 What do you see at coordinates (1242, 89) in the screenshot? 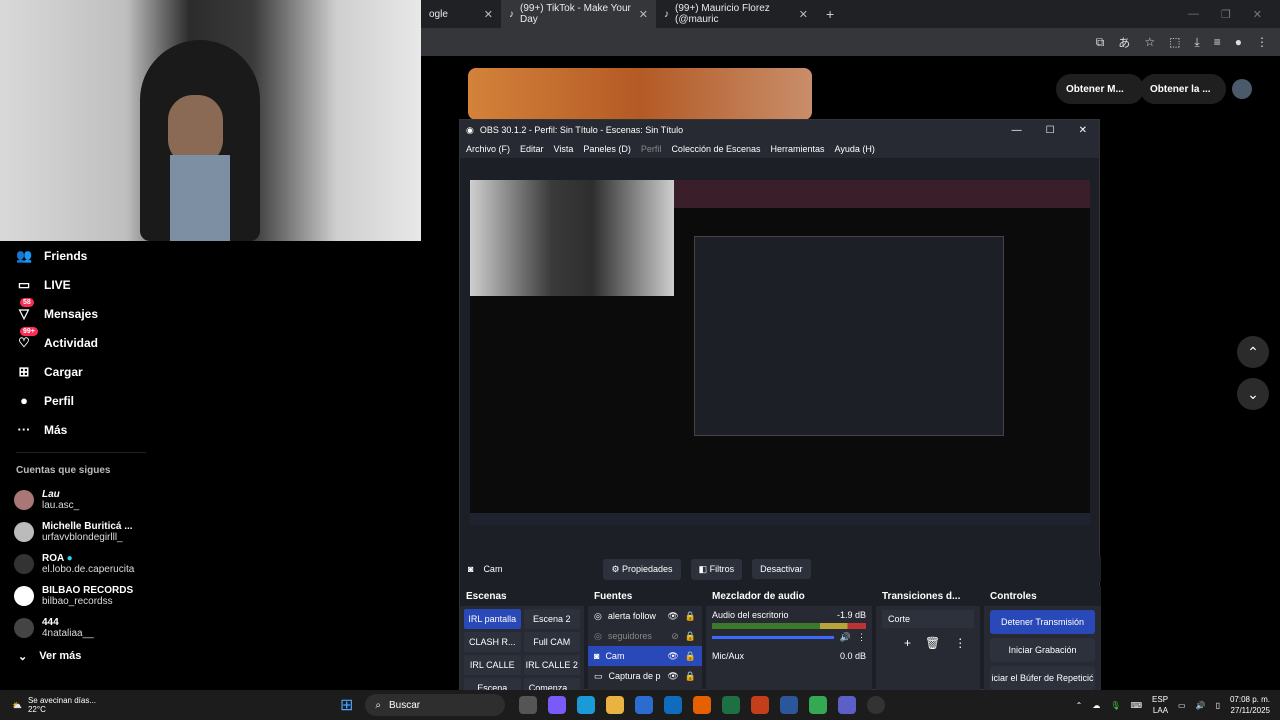
I see `user-avatar` at bounding box center [1242, 89].